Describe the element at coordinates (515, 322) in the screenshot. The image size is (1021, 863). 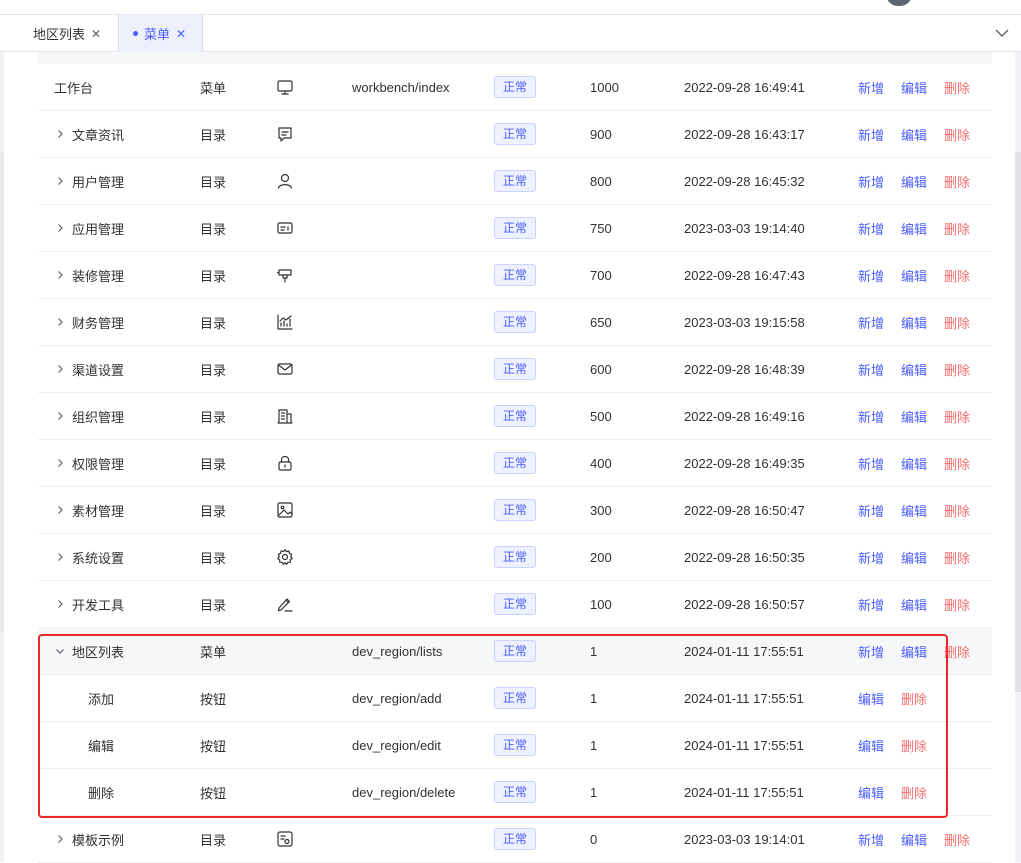
I see `table-row: 财务管理 目录 正常 650 2023-03-03 19:15:58 新增 编辑 删除` at that location.